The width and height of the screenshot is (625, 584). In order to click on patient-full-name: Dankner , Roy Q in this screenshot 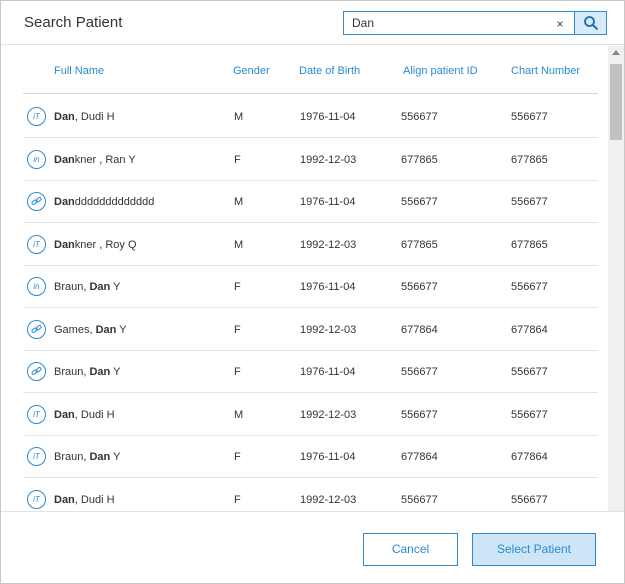, I will do `click(95, 245)`.